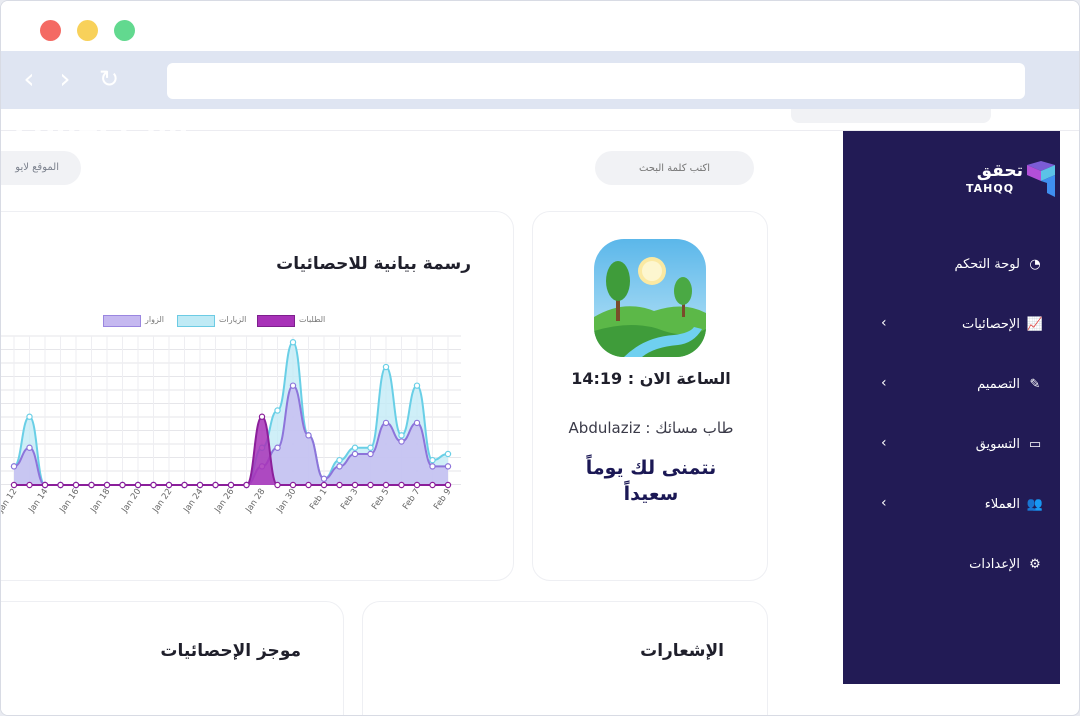 The height and width of the screenshot is (716, 1080). What do you see at coordinates (87, 30) in the screenshot?
I see `minimize-window-button` at bounding box center [87, 30].